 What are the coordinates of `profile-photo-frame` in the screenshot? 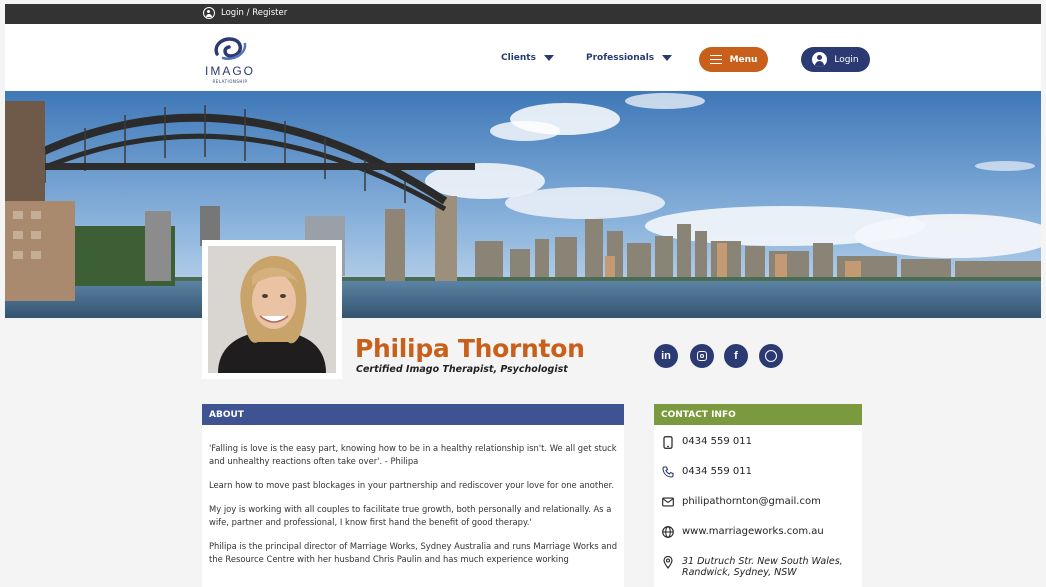 It's located at (272, 309).